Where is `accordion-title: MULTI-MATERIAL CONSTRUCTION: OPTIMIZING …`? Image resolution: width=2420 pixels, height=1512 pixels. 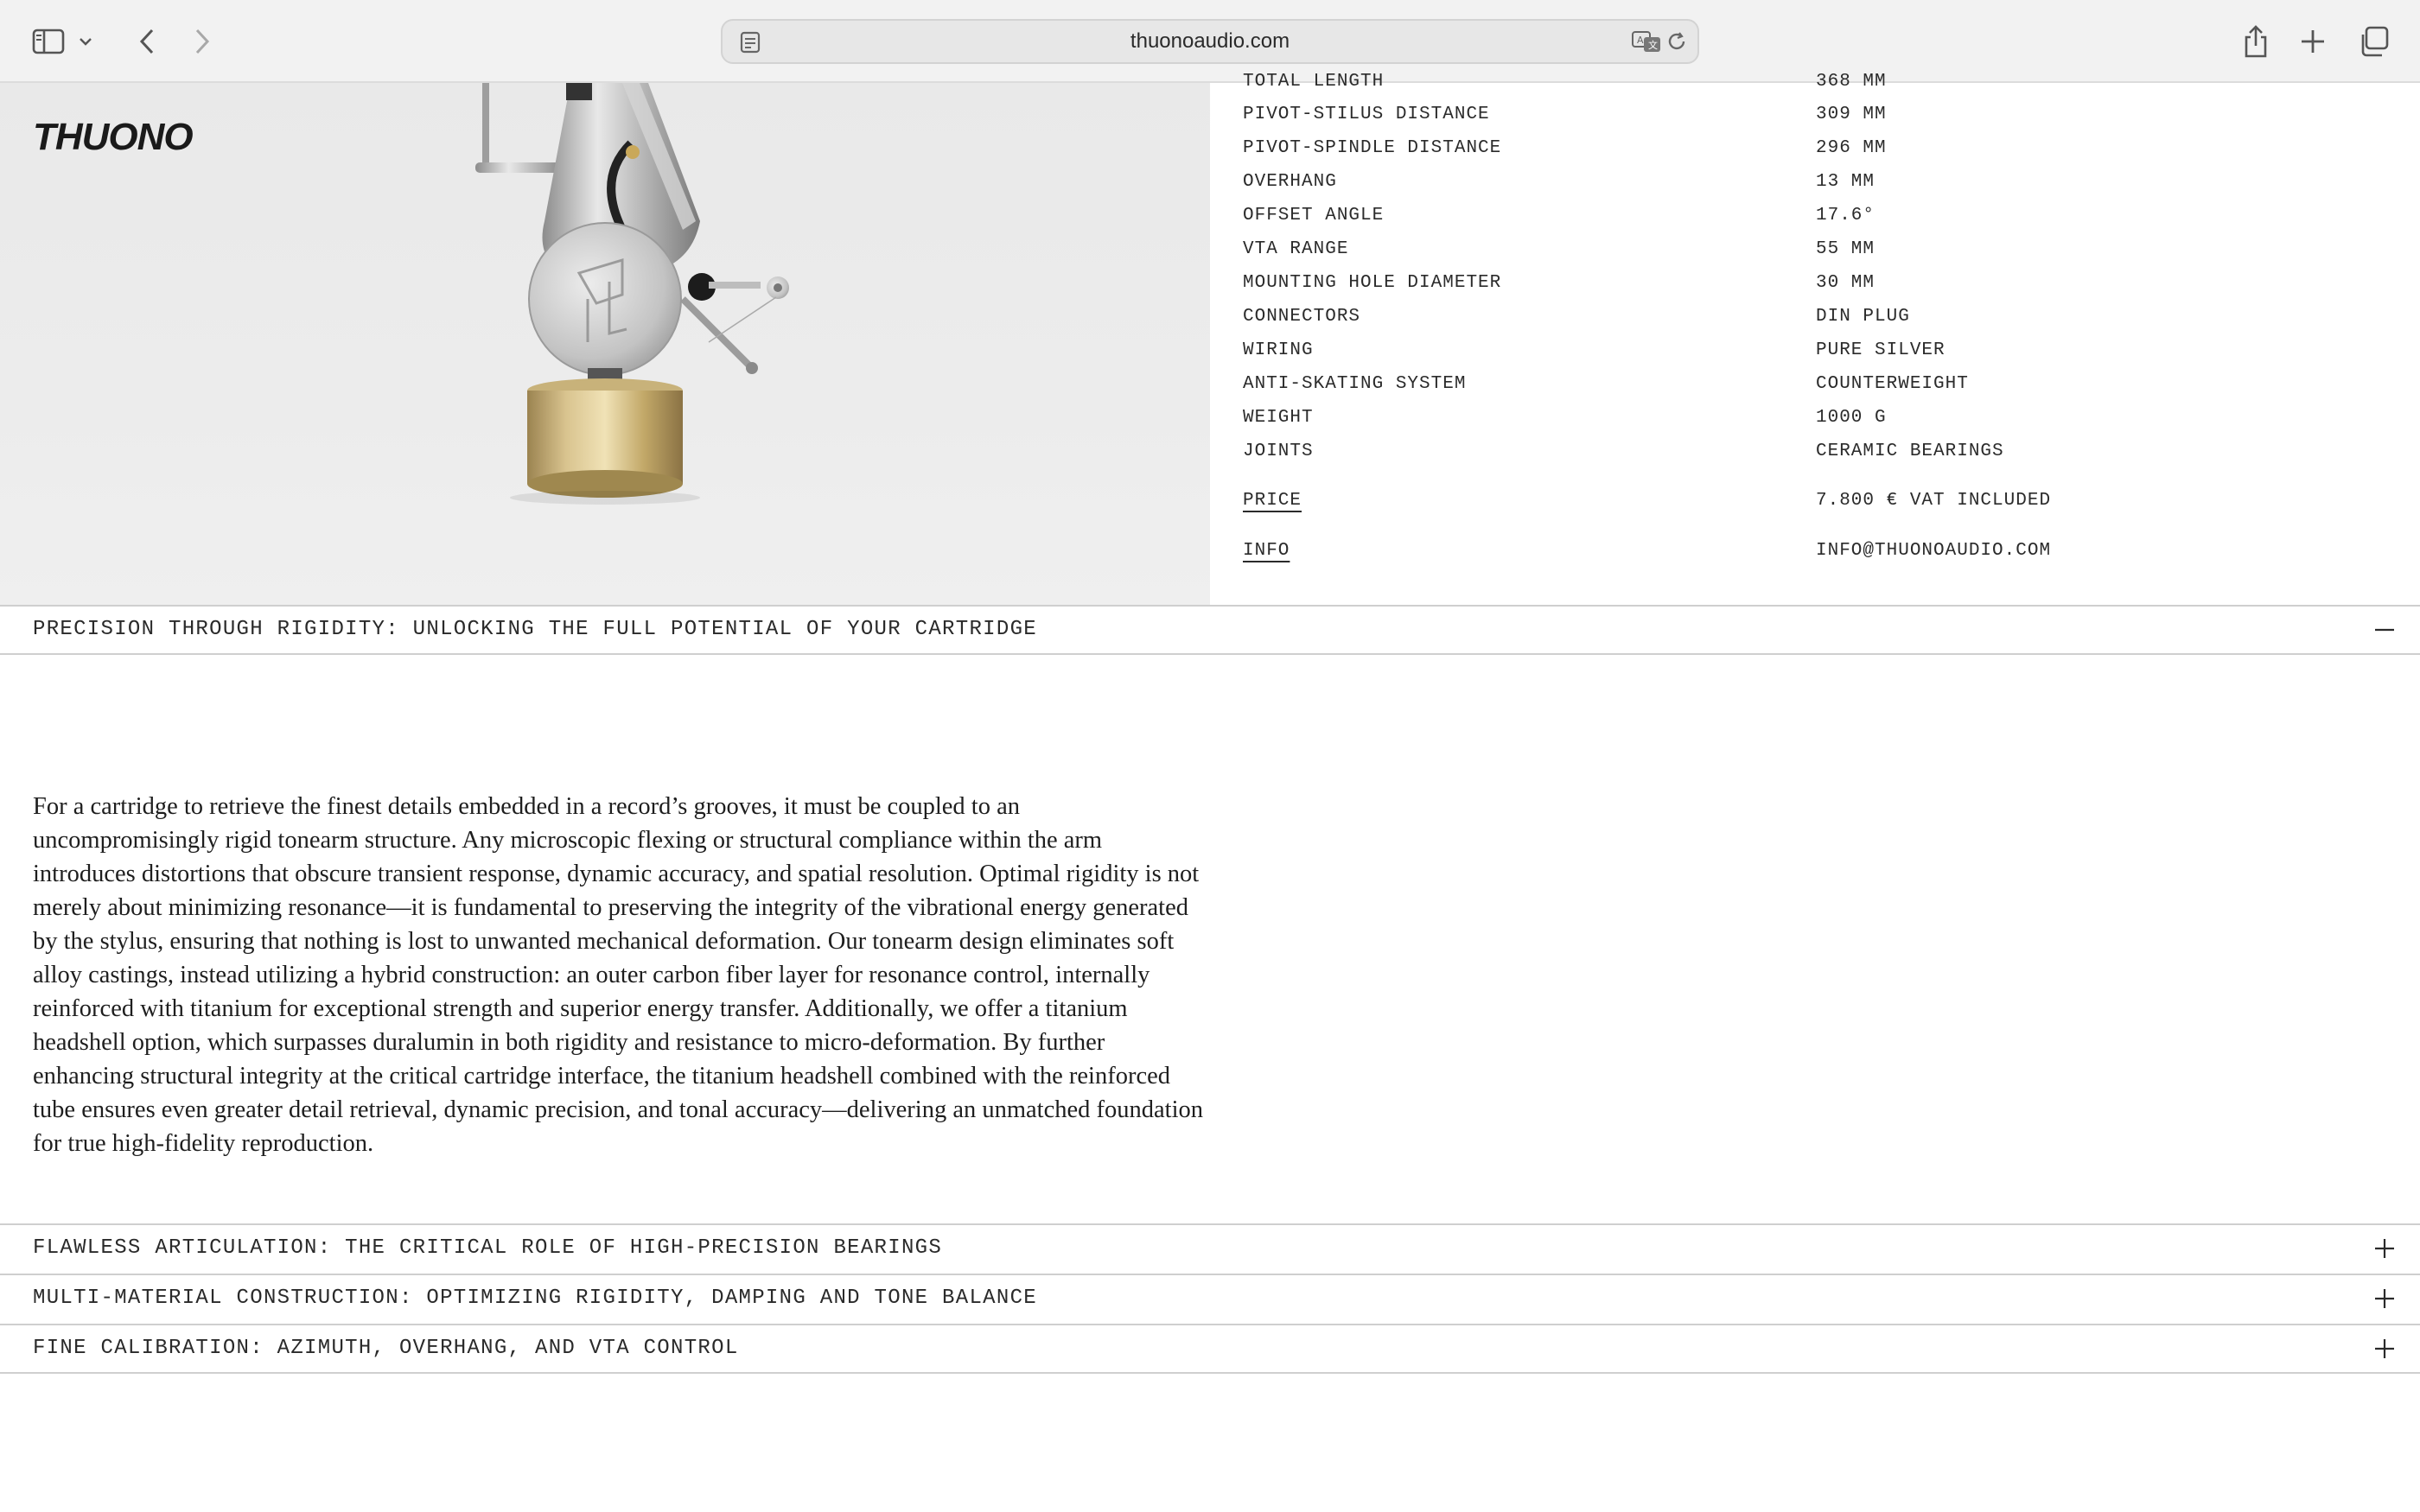 accordion-title: MULTI-MATERIAL CONSTRUCTION: OPTIMIZING … is located at coordinates (535, 1298).